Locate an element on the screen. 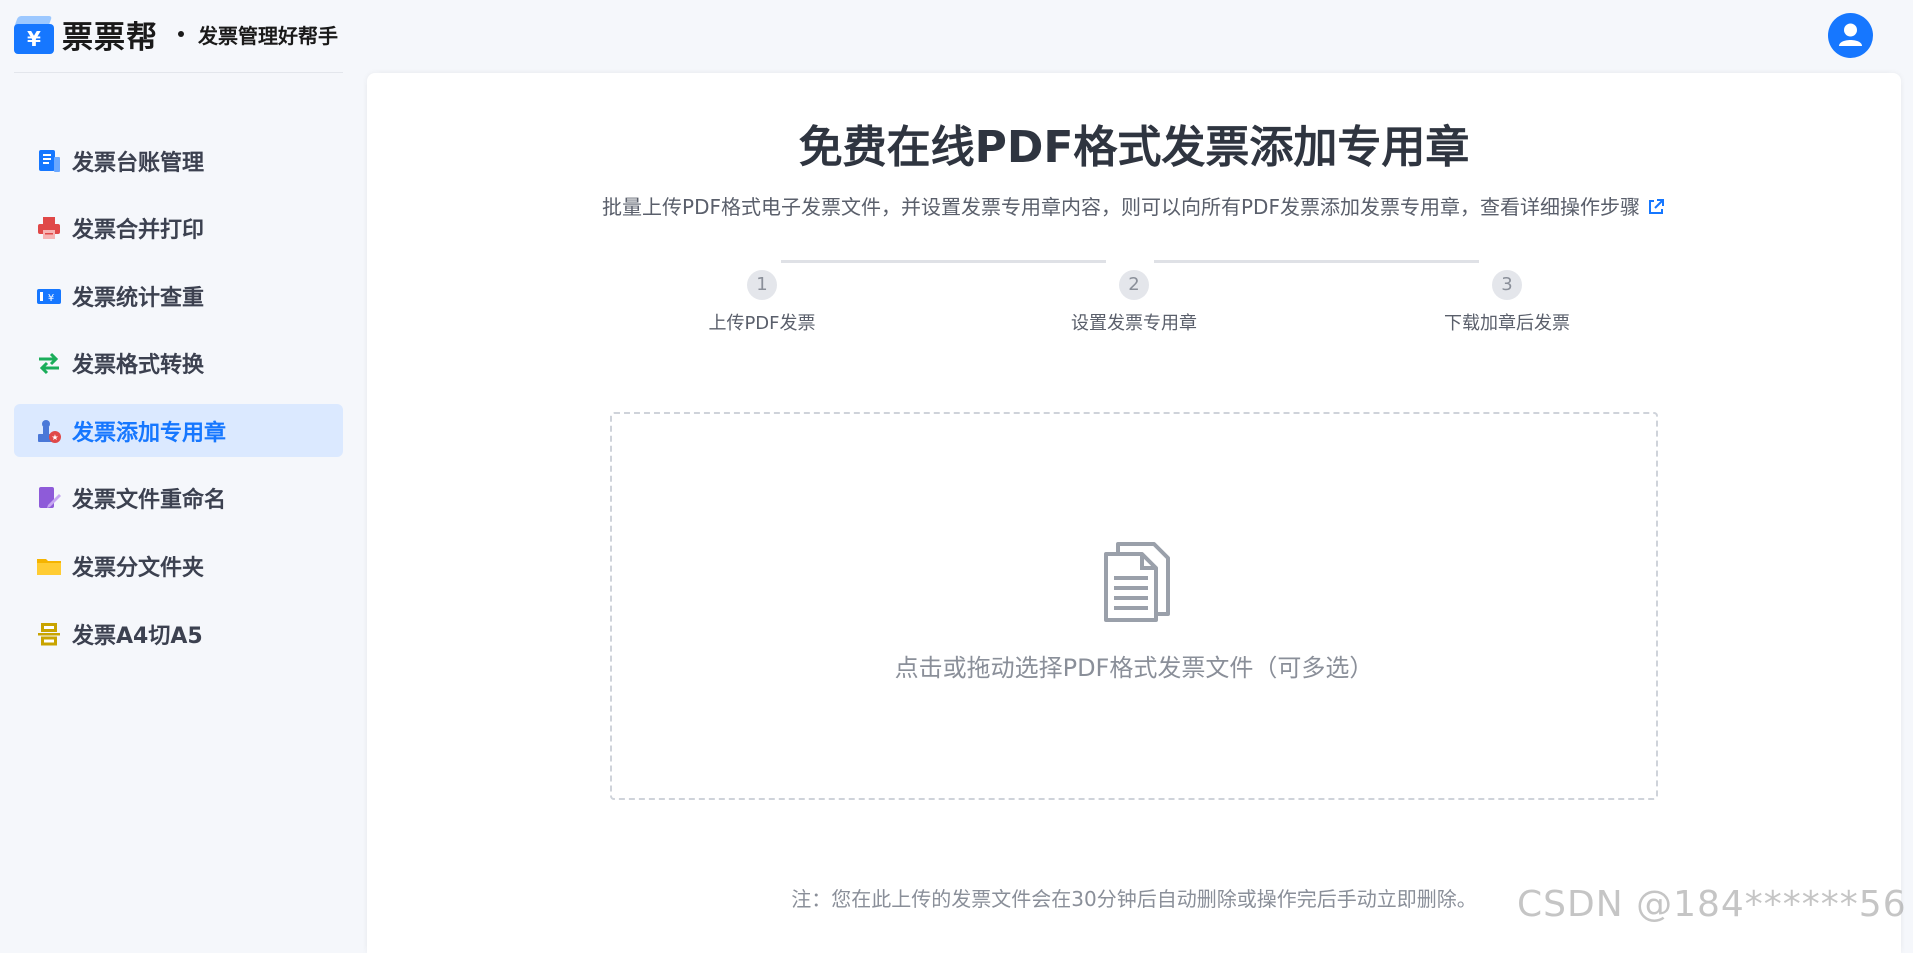  sidebar-item-label: 发票台账管理 is located at coordinates (138, 163).